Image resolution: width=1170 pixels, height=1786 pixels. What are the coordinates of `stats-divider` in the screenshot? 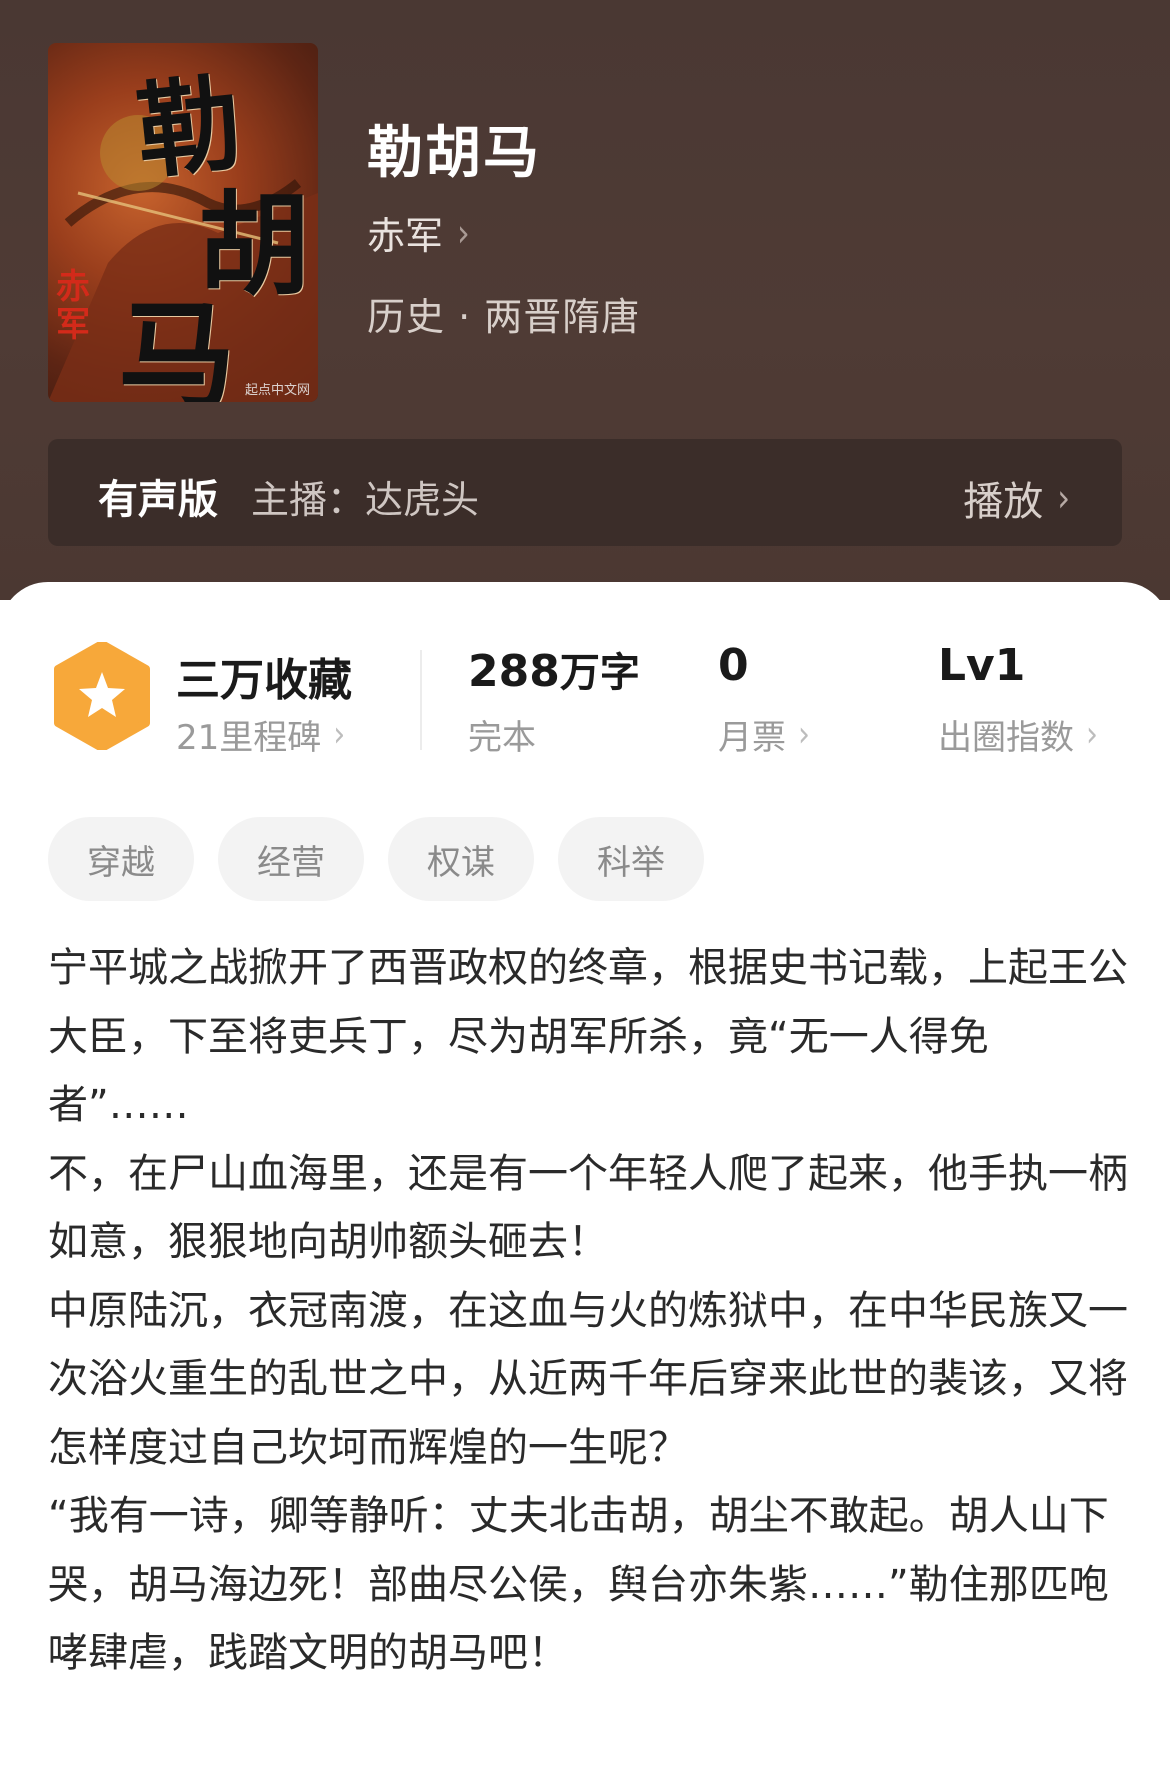 It's located at (421, 700).